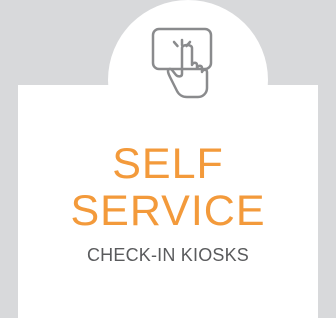  What do you see at coordinates (168, 211) in the screenshot?
I see `title-line-2: SERVICE` at bounding box center [168, 211].